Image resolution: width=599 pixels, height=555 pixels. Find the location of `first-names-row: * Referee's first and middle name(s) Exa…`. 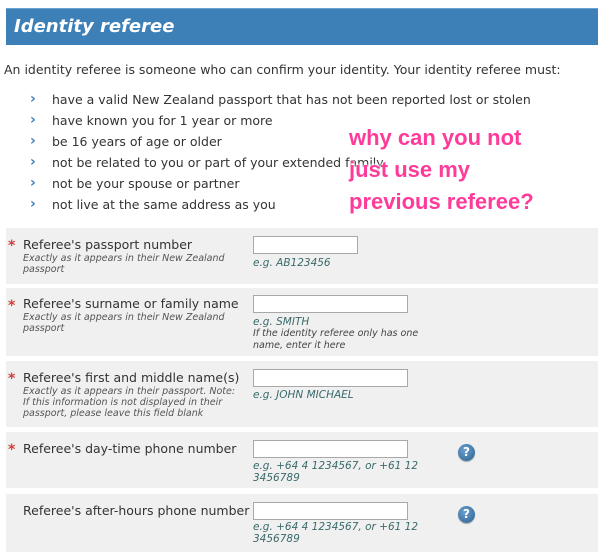

first-names-row: * Referee's first and middle name(s) Exa… is located at coordinates (302, 394).